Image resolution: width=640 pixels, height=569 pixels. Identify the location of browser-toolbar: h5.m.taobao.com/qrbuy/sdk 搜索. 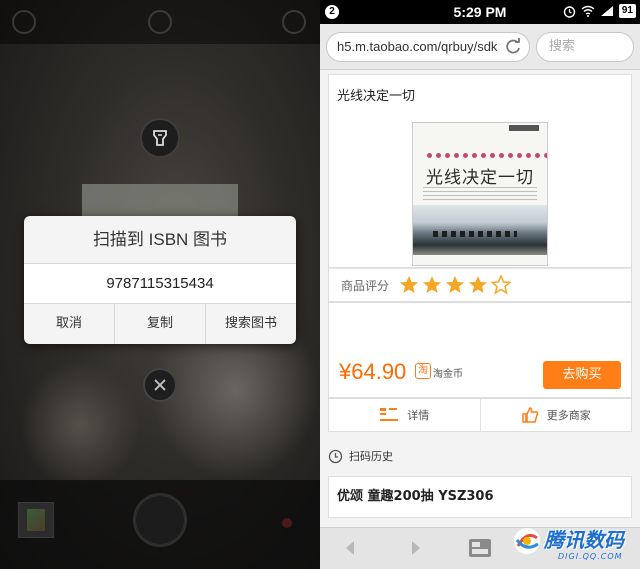
(480, 47).